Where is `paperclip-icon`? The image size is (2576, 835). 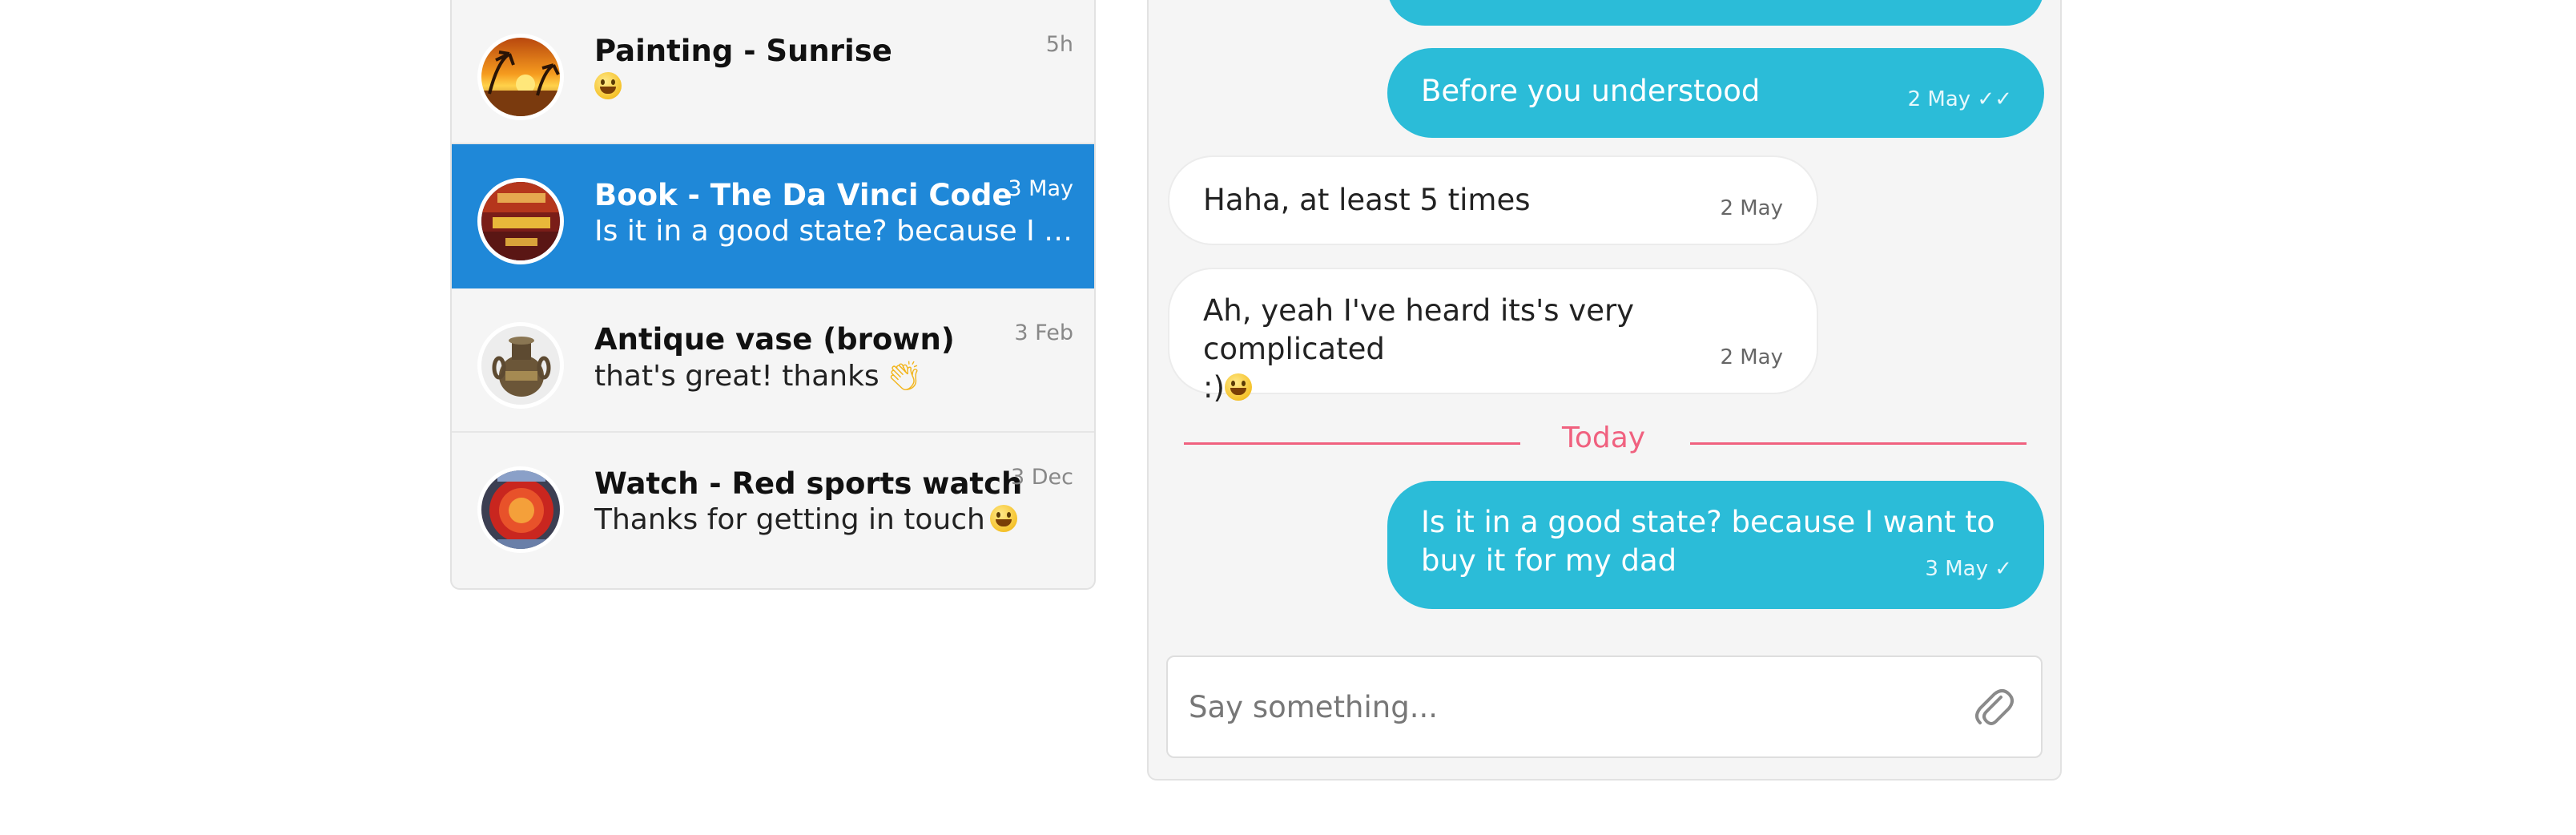 paperclip-icon is located at coordinates (1993, 707).